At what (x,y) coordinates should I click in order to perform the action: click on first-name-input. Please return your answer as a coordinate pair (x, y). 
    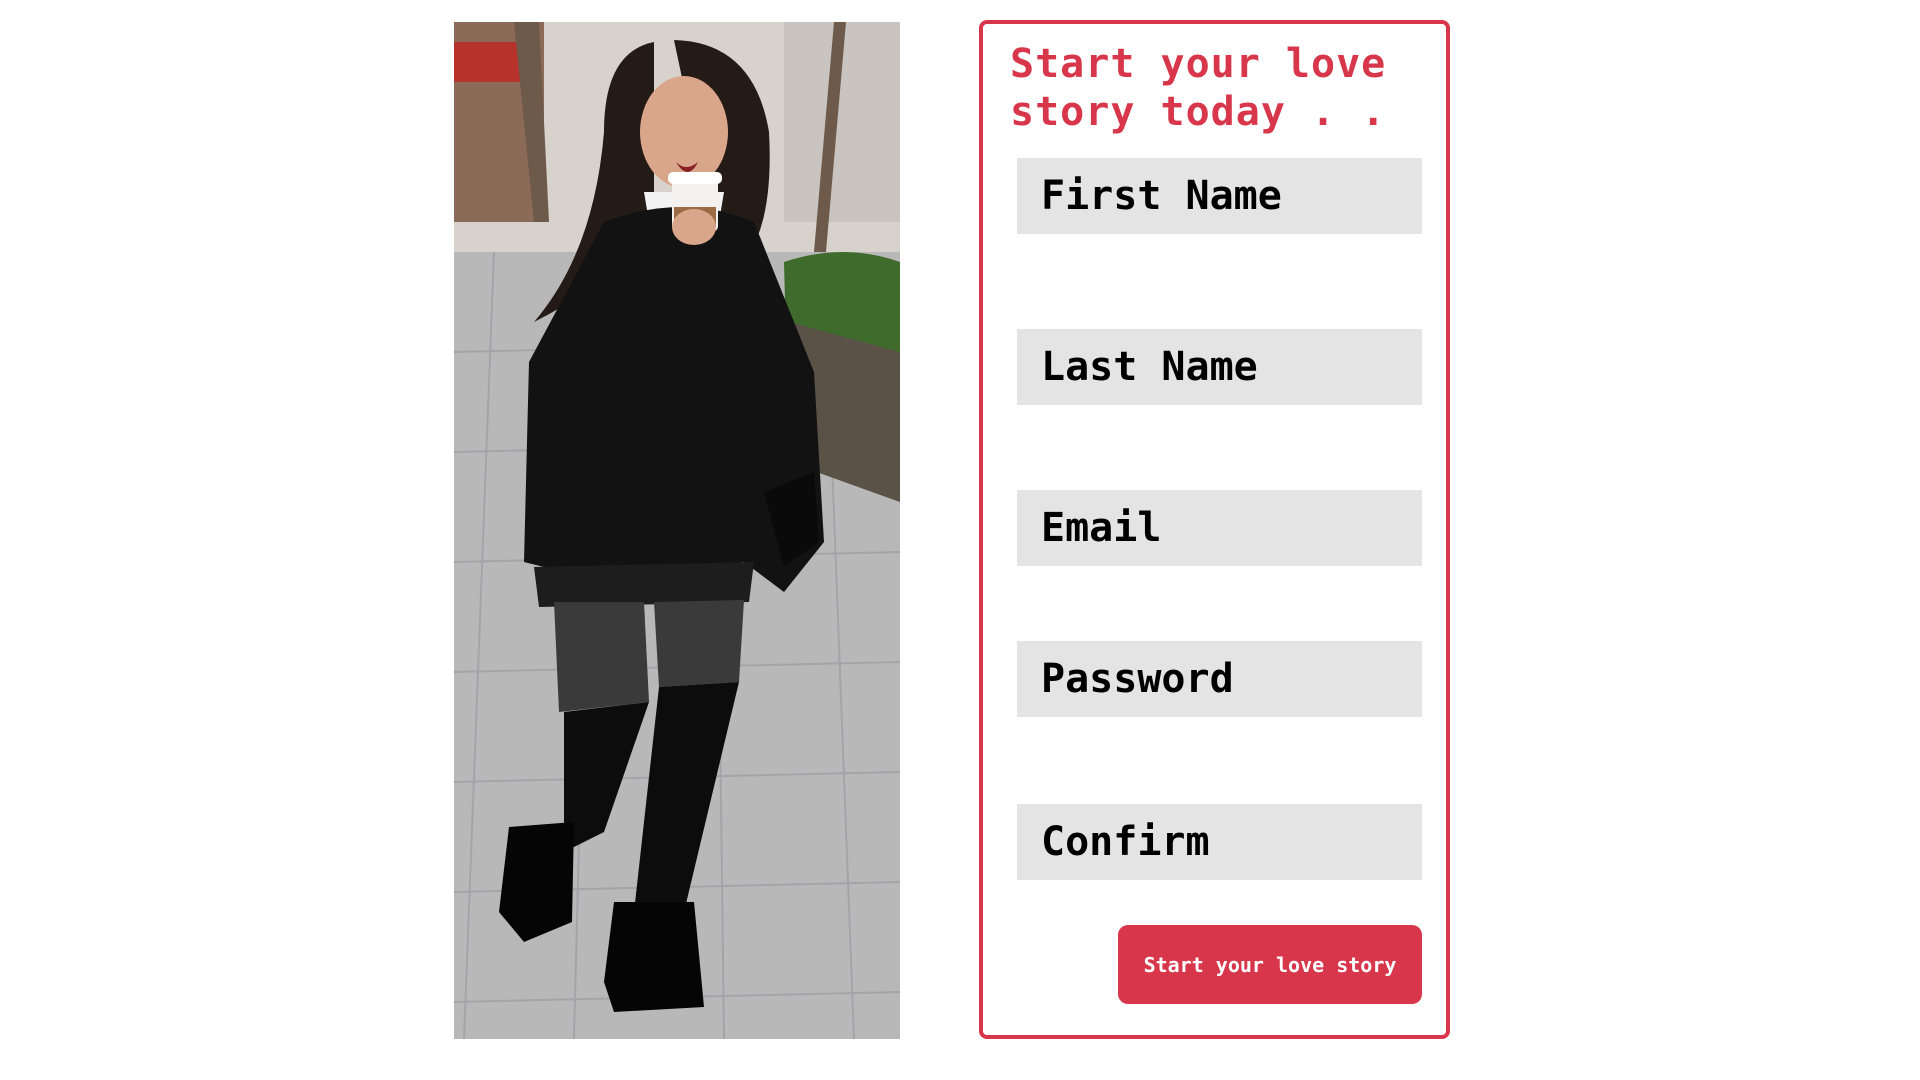
    Looking at the image, I should click on (1219, 196).